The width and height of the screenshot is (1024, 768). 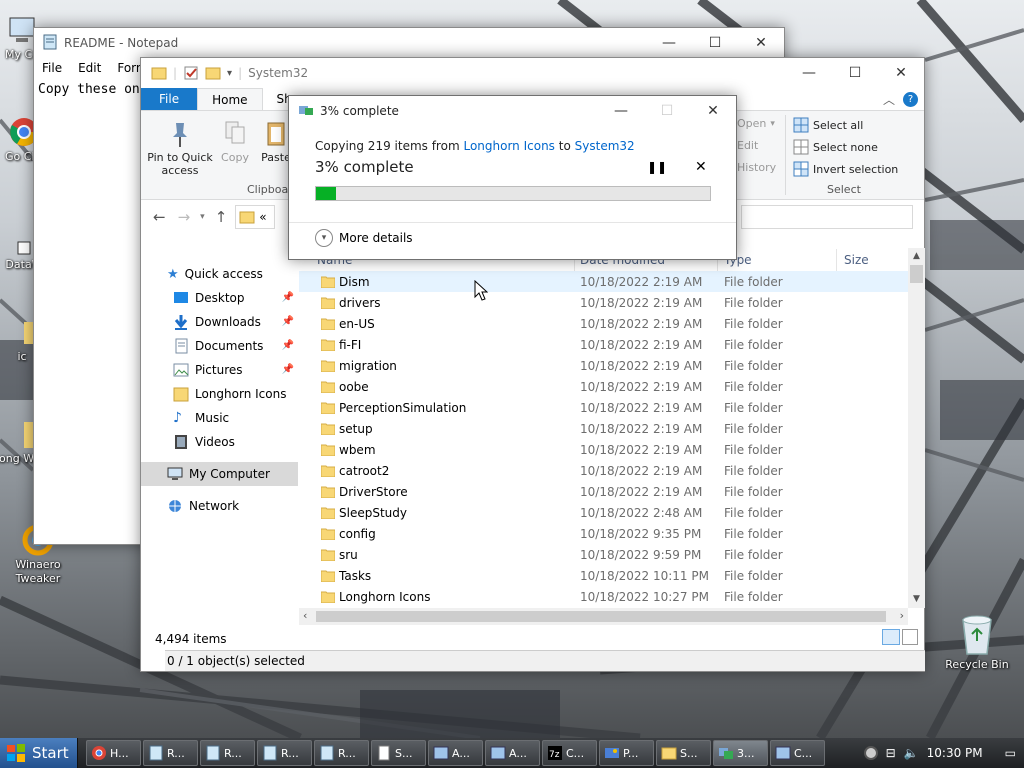 What do you see at coordinates (827, 217) in the screenshot?
I see `search-box` at bounding box center [827, 217].